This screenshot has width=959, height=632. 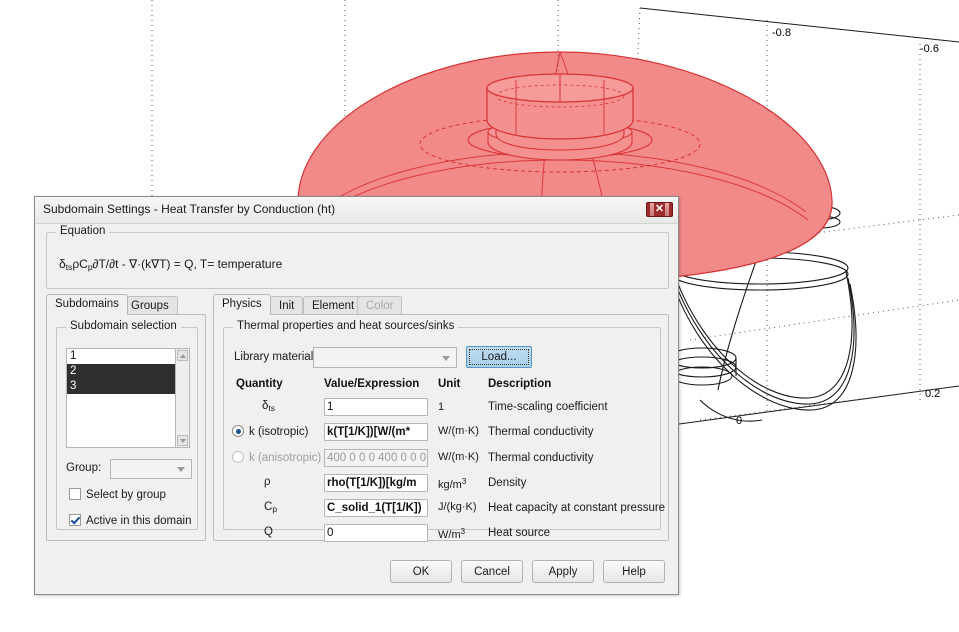 What do you see at coordinates (121, 356) in the screenshot?
I see `list-item: 1` at bounding box center [121, 356].